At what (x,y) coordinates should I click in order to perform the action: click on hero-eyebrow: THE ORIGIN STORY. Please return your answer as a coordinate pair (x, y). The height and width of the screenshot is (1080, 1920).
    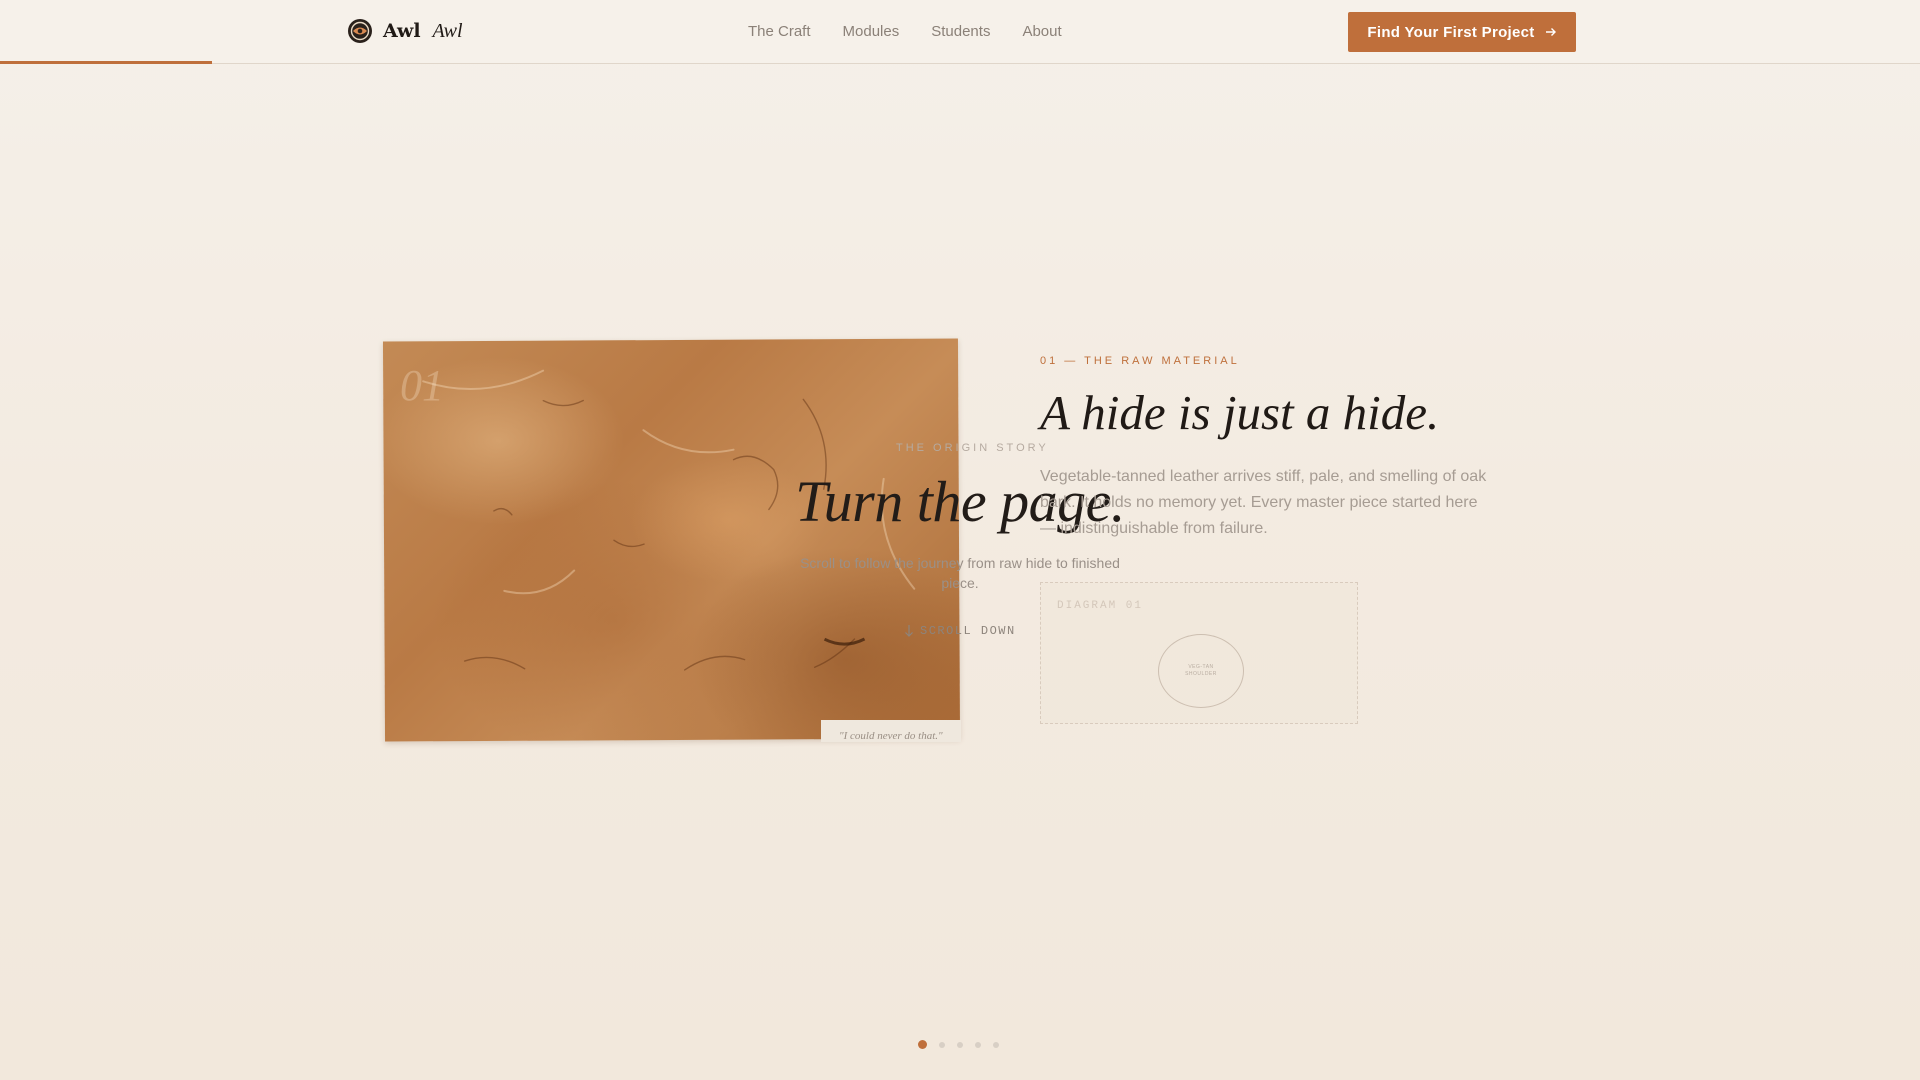
    Looking at the image, I should click on (972, 448).